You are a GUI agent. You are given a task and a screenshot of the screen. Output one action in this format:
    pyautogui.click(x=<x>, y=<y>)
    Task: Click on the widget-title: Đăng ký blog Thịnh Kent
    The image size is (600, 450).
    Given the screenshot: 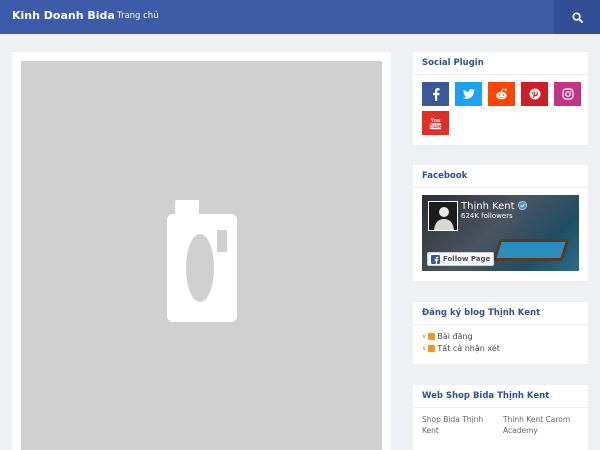 What is the action you would take?
    pyautogui.click(x=500, y=313)
    